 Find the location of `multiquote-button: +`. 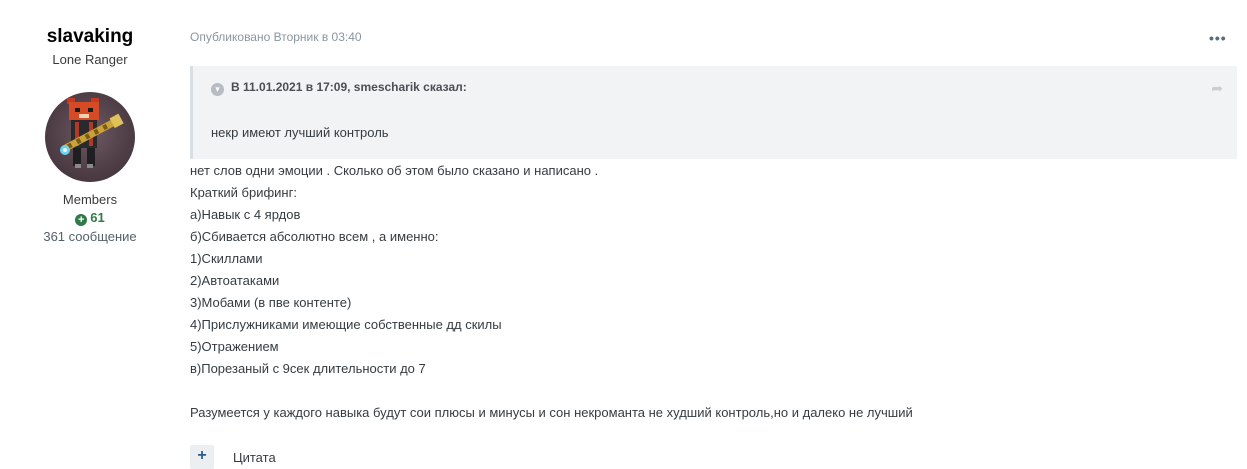

multiquote-button: + is located at coordinates (202, 457).